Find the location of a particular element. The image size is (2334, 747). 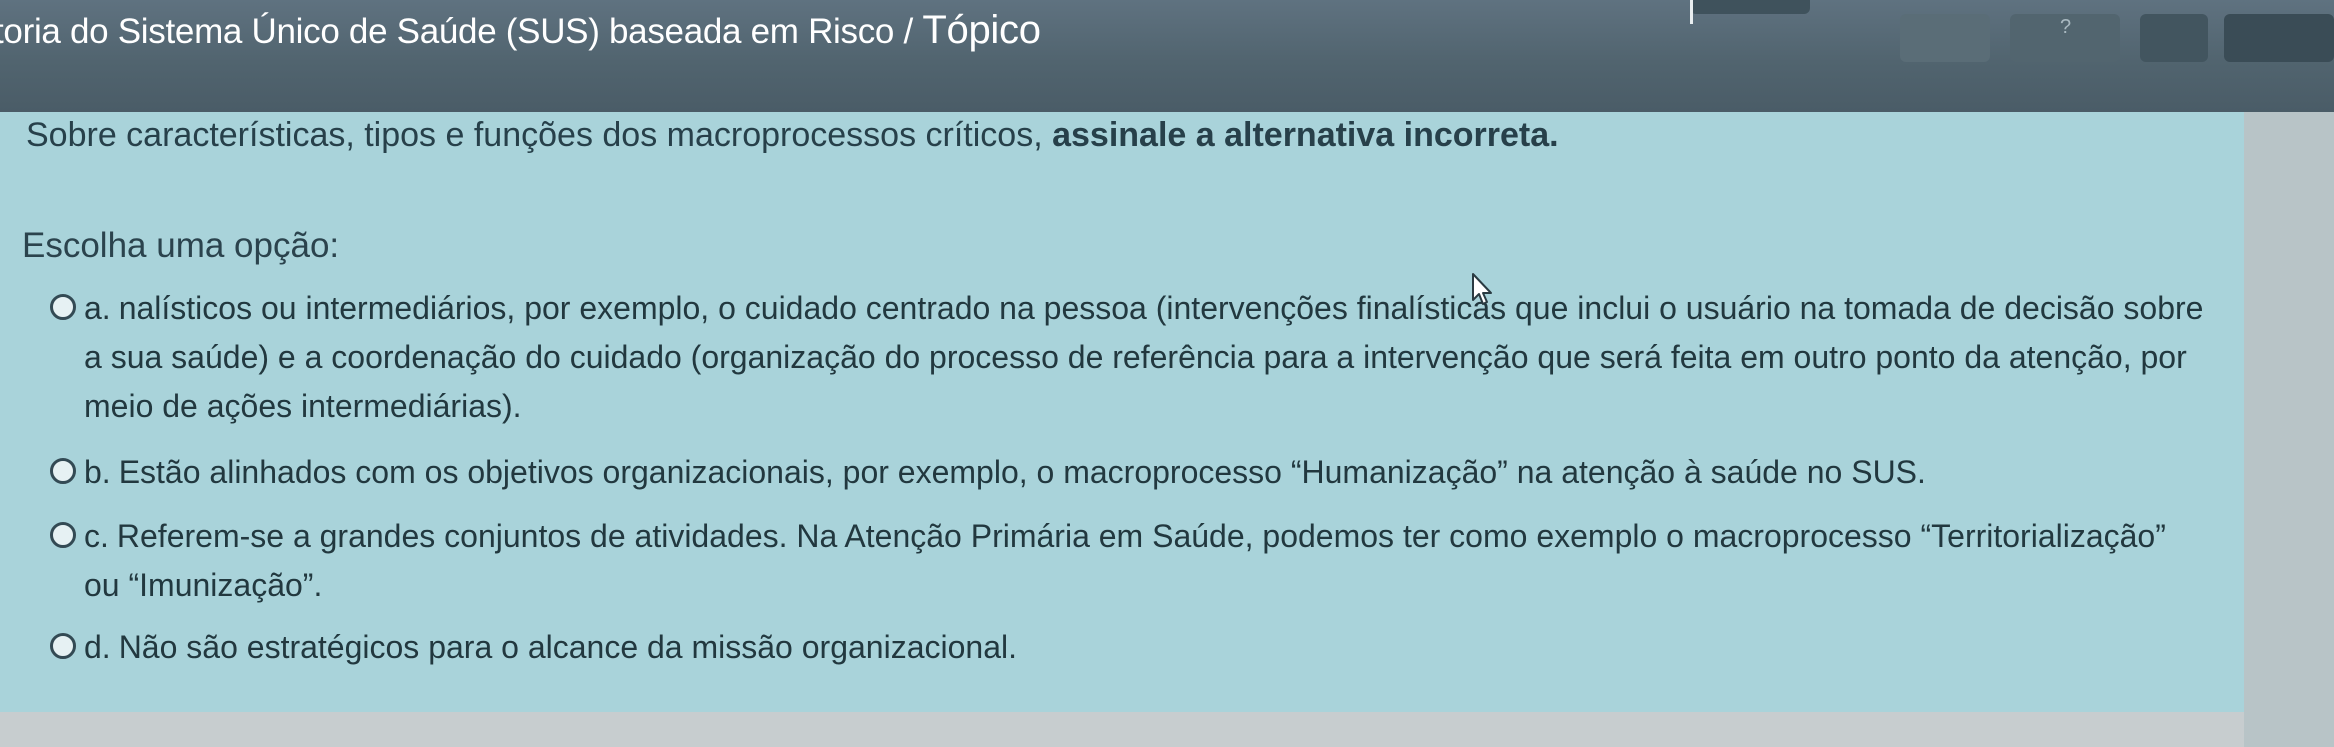

option-letter: a. is located at coordinates (97, 308).